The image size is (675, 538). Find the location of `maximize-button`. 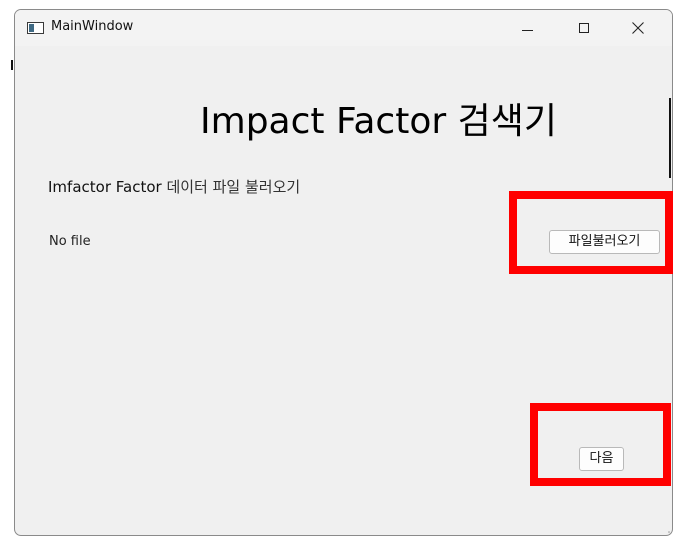

maximize-button is located at coordinates (584, 28).